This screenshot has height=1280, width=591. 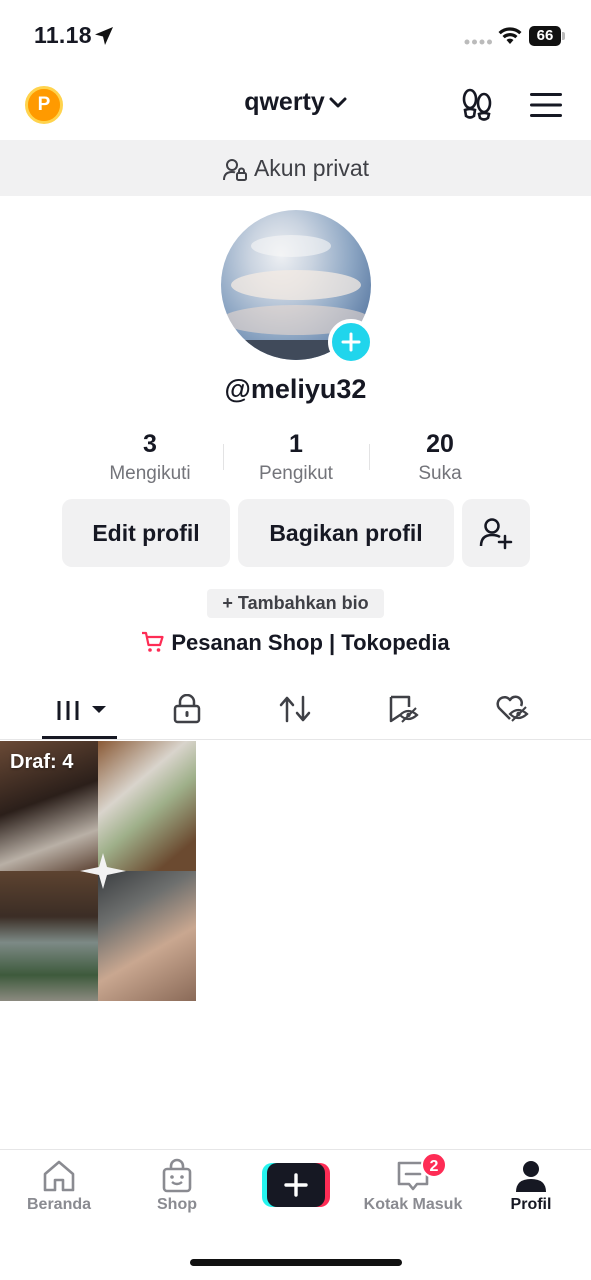 What do you see at coordinates (177, 1204) in the screenshot?
I see `nav-shop-label: Shop` at bounding box center [177, 1204].